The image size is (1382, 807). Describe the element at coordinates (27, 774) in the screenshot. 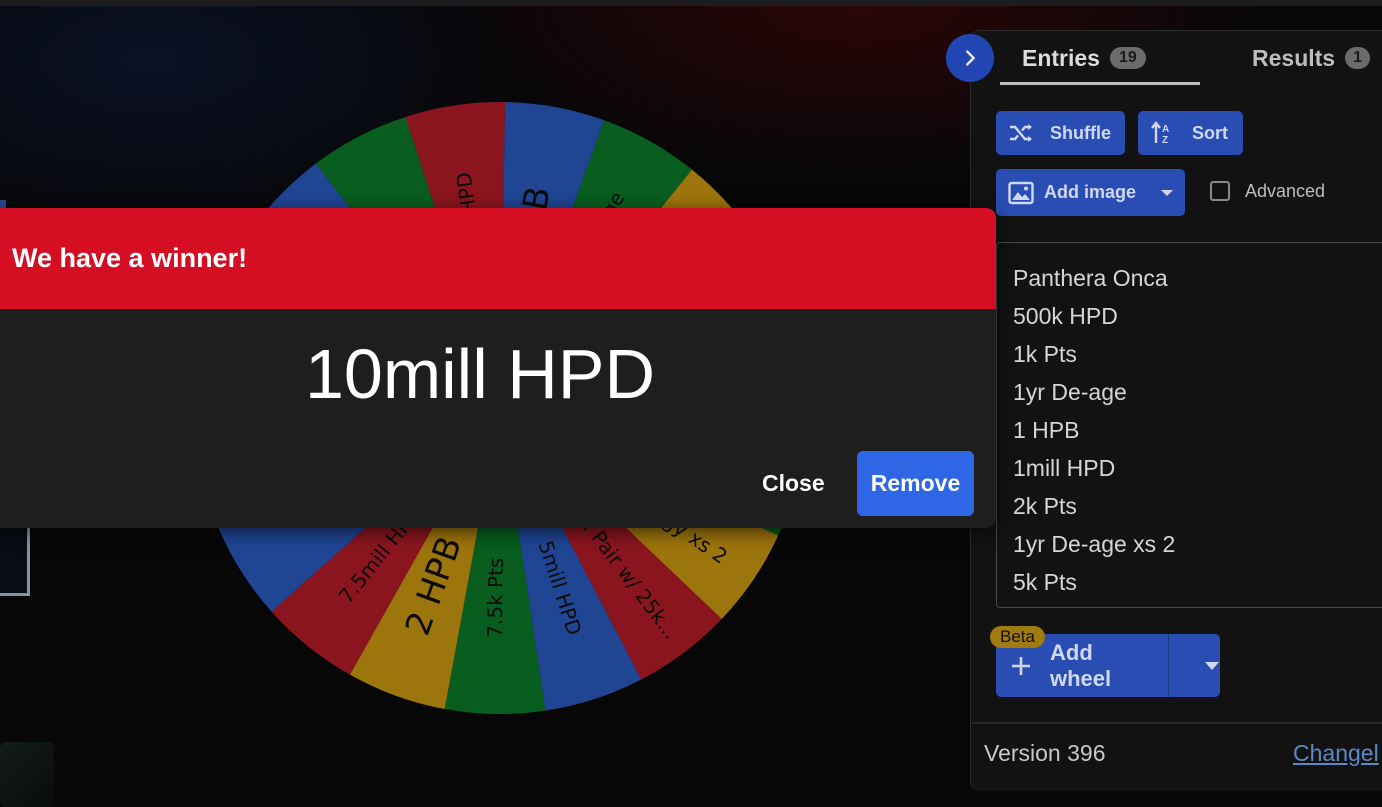

I see `thumbnail-image` at that location.